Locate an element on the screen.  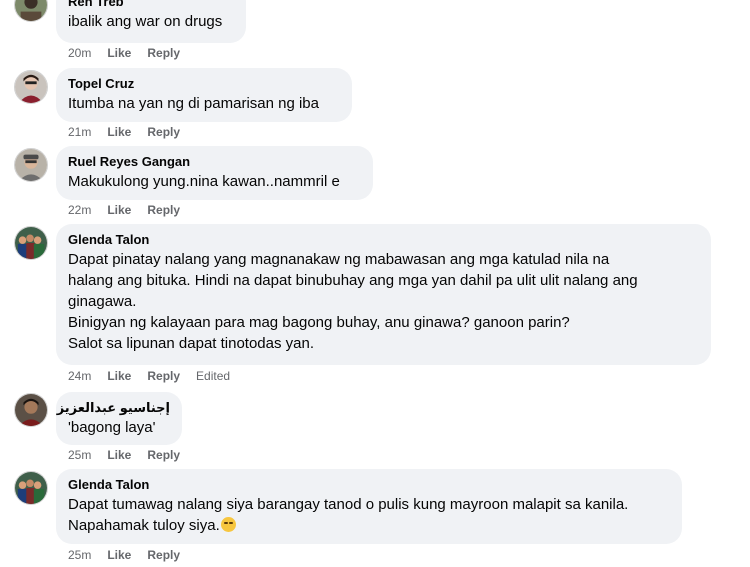
comment-author: Ren Treb is located at coordinates (151, 5).